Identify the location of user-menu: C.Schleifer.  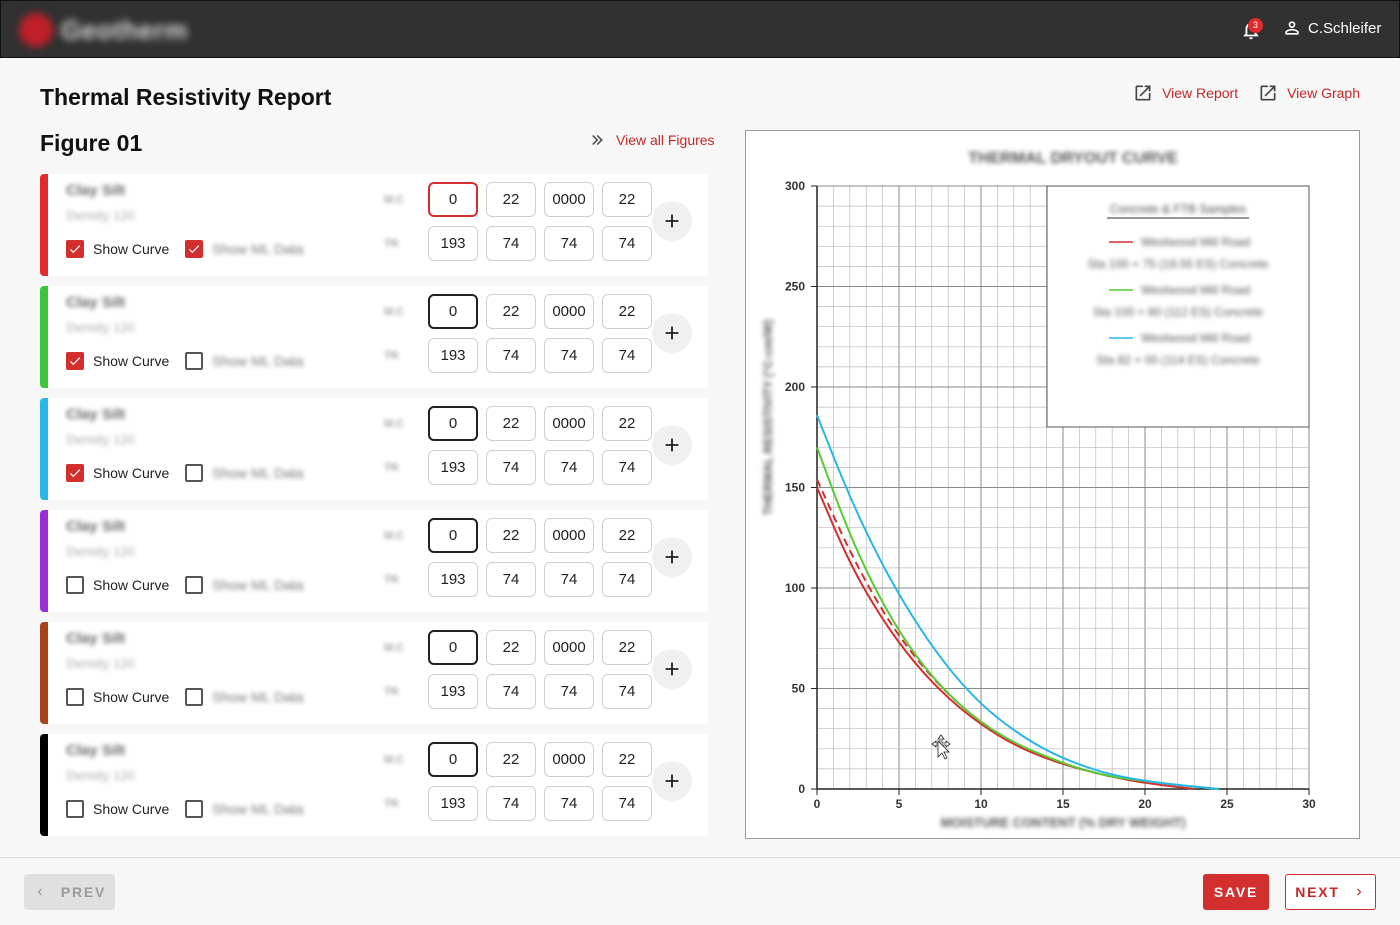
(1331, 28).